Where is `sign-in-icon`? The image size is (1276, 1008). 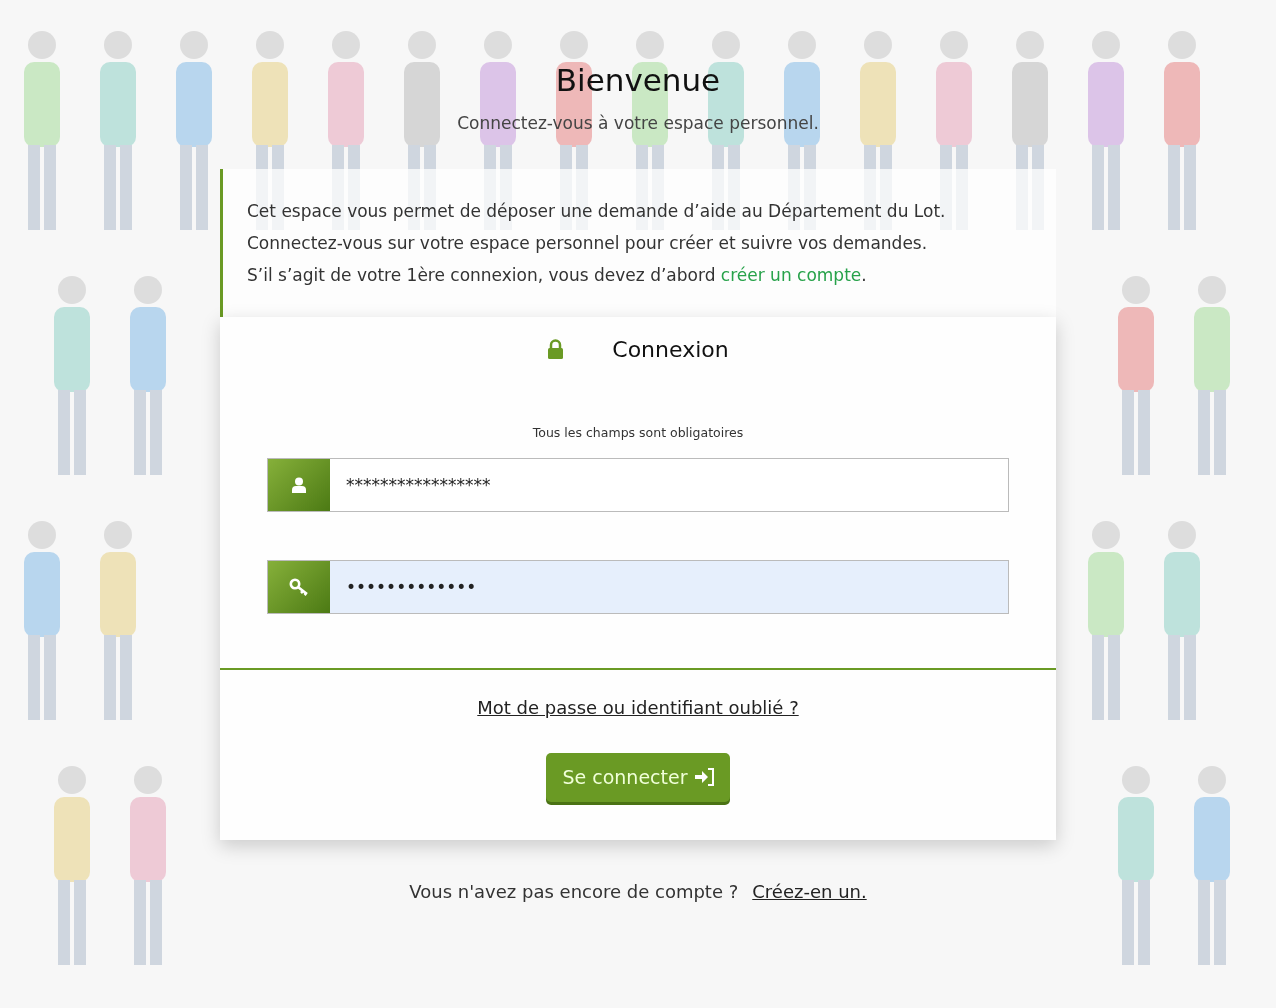 sign-in-icon is located at coordinates (703, 777).